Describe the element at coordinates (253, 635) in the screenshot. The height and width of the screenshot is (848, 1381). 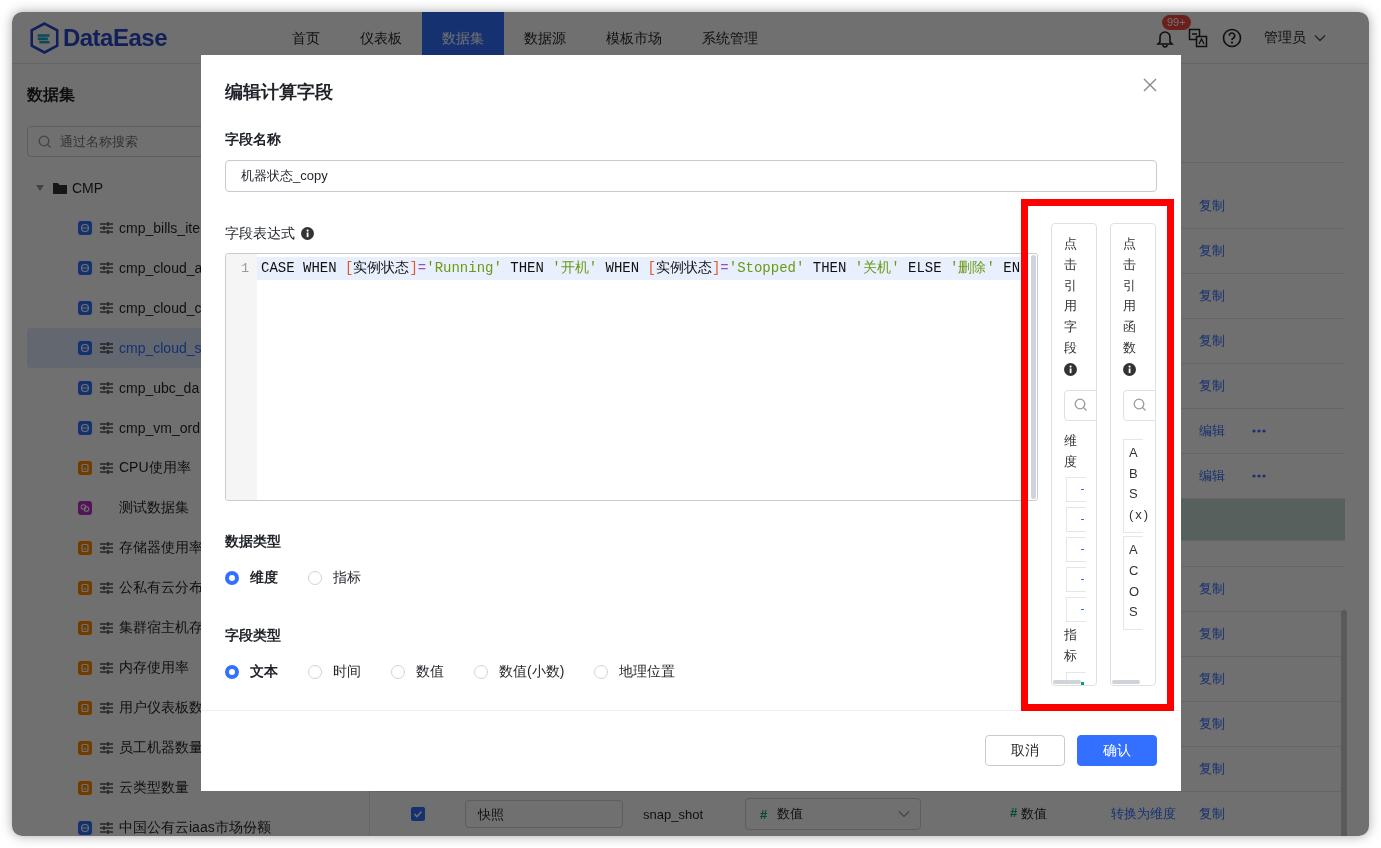
I see `field-label: 字段类型` at that location.